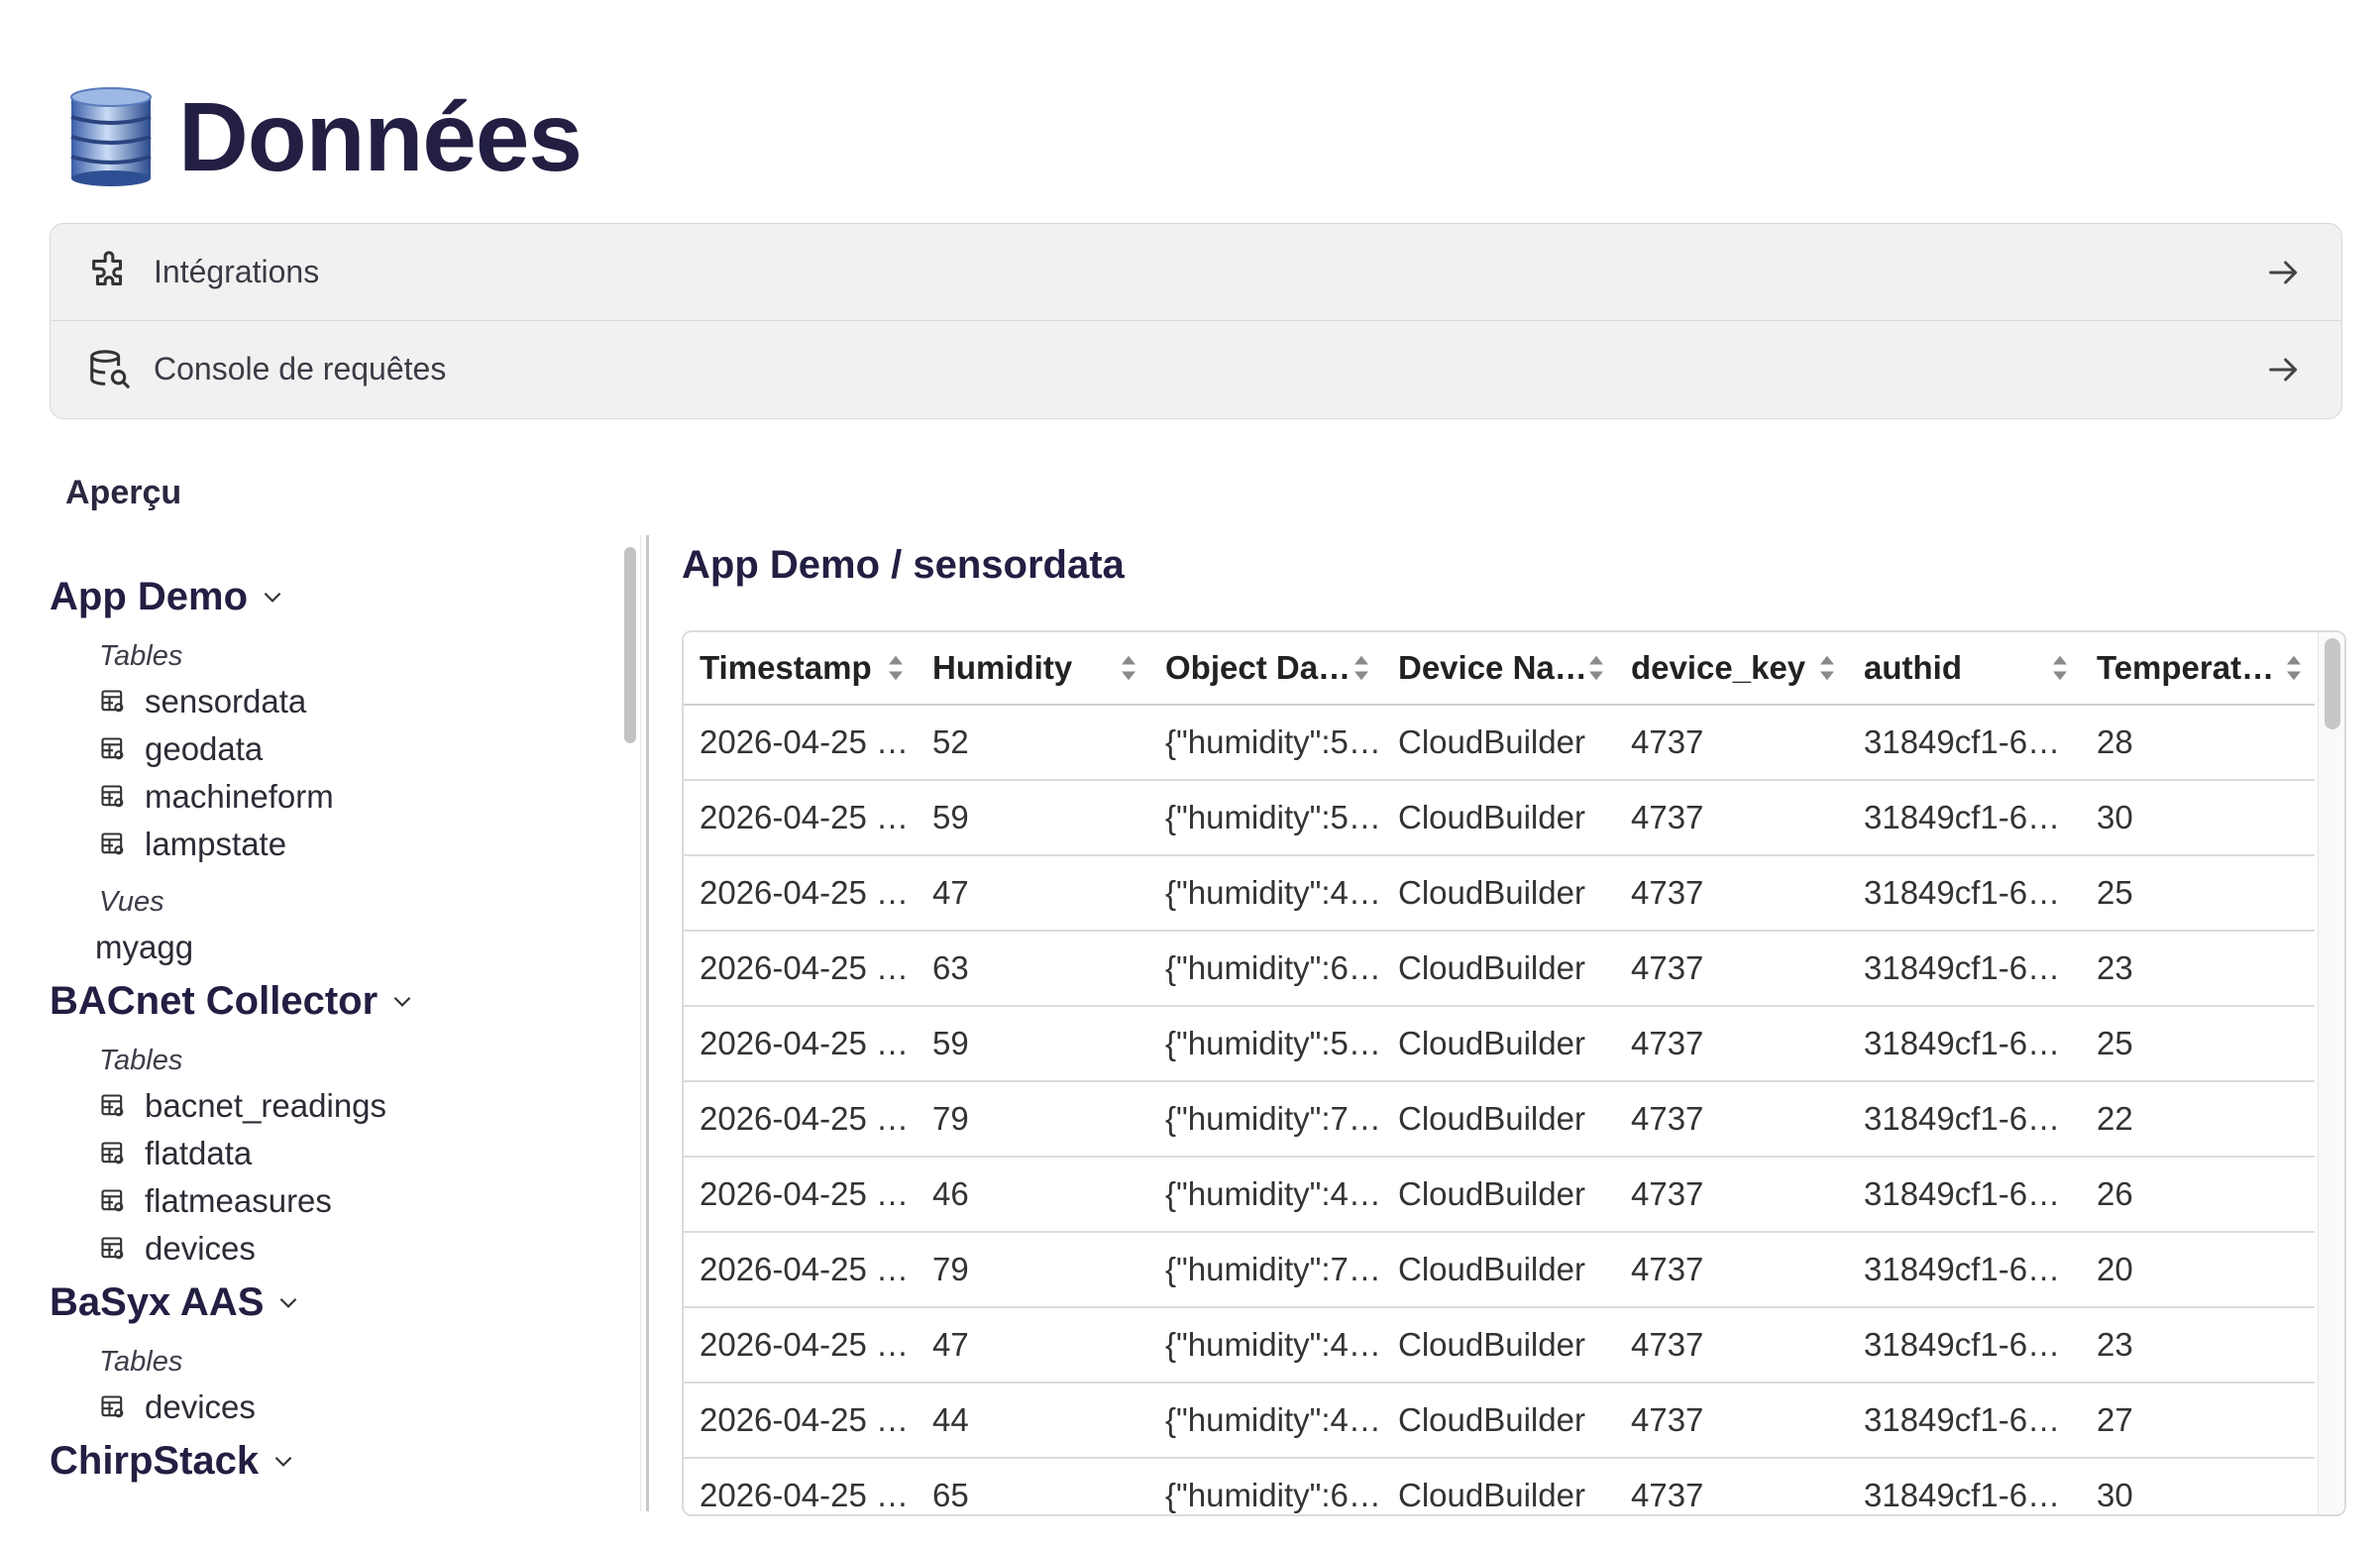 This screenshot has height=1550, width=2380. Describe the element at coordinates (2331, 1073) in the screenshot. I see `table-scrollbar` at that location.